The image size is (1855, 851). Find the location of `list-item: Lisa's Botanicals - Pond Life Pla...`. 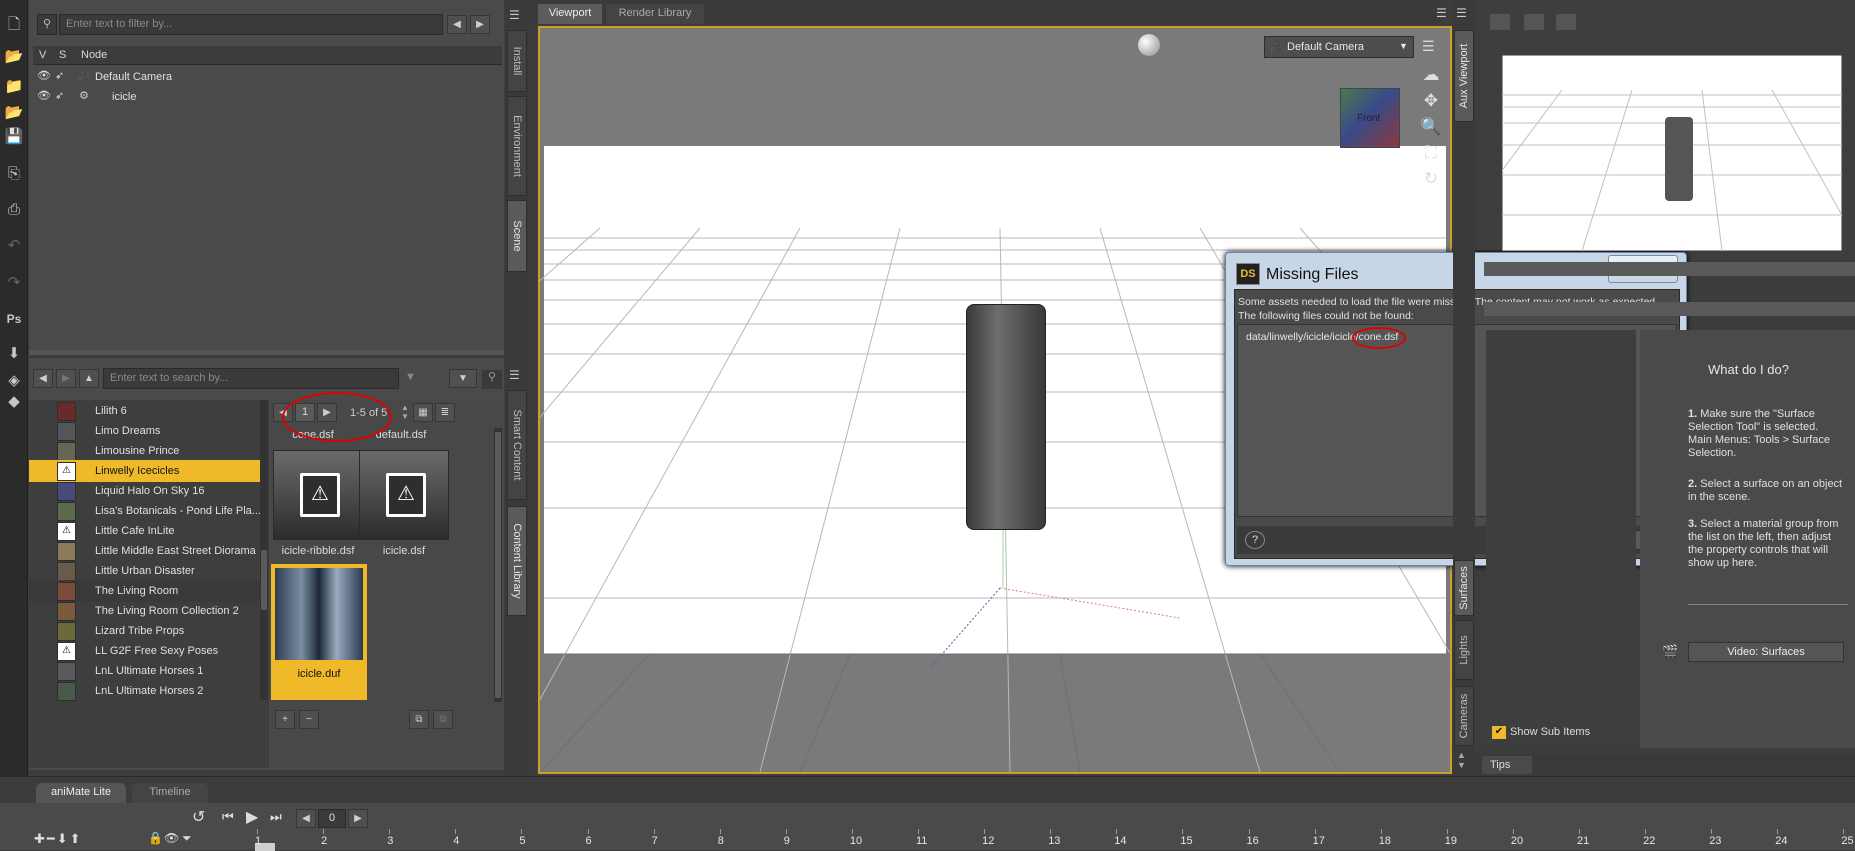

list-item: Lisa's Botanicals - Pond Life Pla... is located at coordinates (145, 511).